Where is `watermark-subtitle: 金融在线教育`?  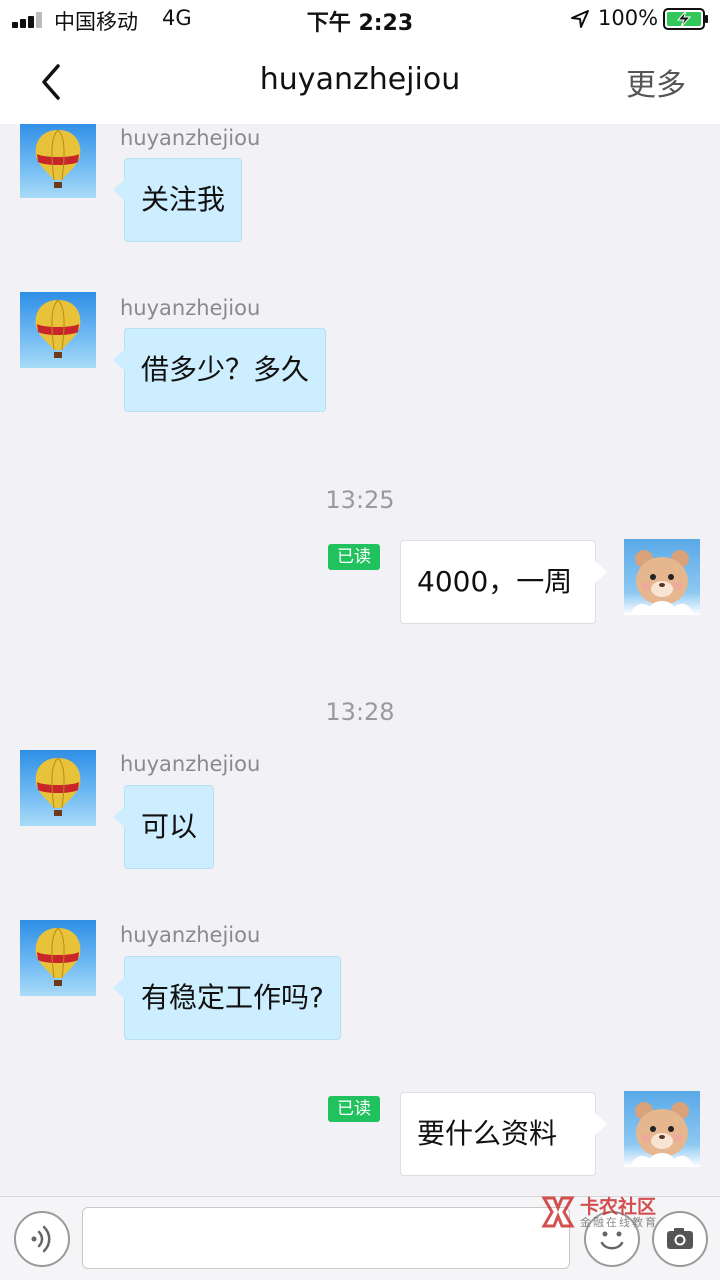 watermark-subtitle: 金融在线教育 is located at coordinates (619, 1222).